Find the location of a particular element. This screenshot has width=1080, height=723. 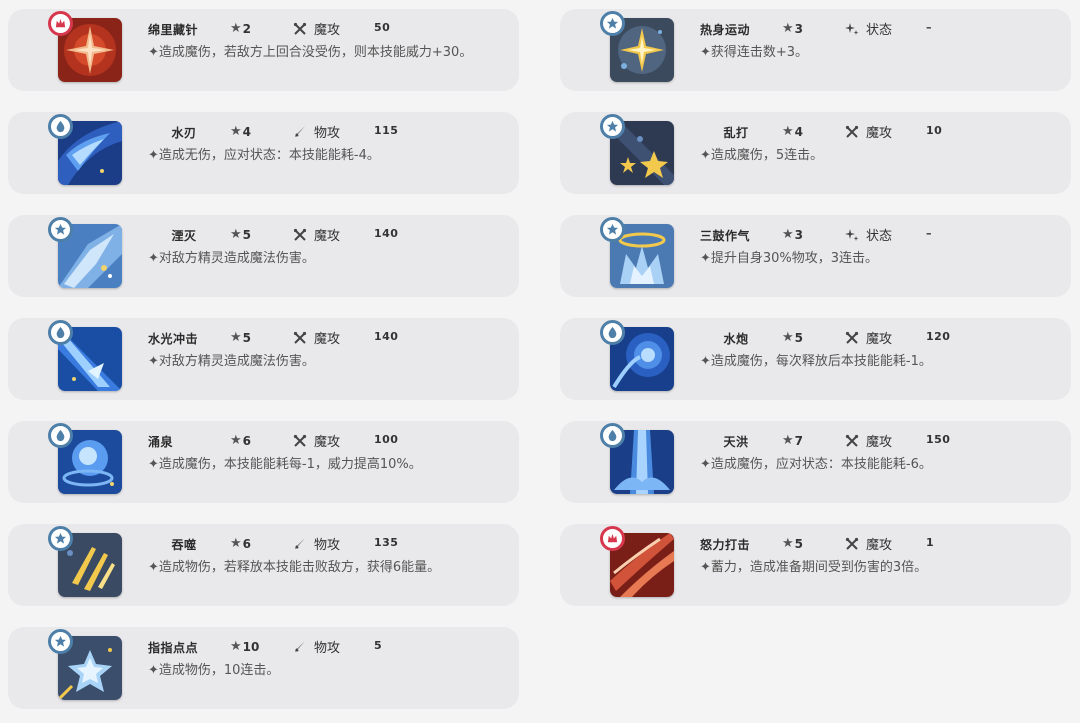

skill-stars: ★ 3 is located at coordinates (792, 28).